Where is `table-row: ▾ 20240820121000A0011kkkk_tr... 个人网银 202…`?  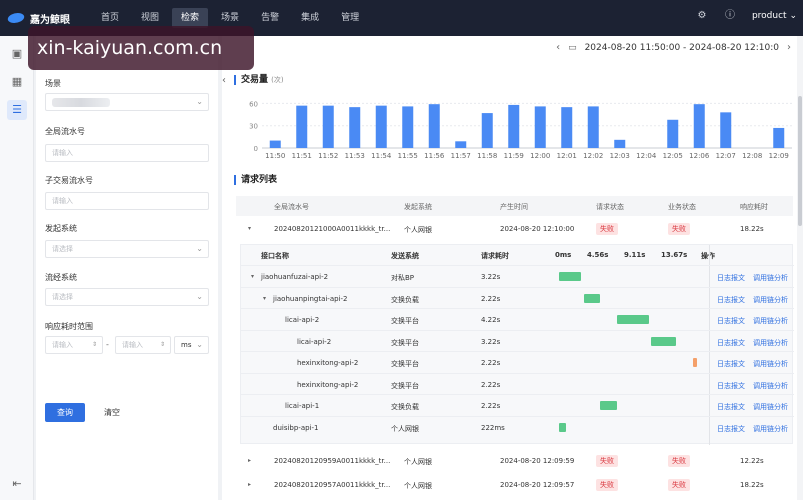 table-row: ▾ 20240820121000A0011kkkk_tr... 个人网银 202… is located at coordinates (514, 229).